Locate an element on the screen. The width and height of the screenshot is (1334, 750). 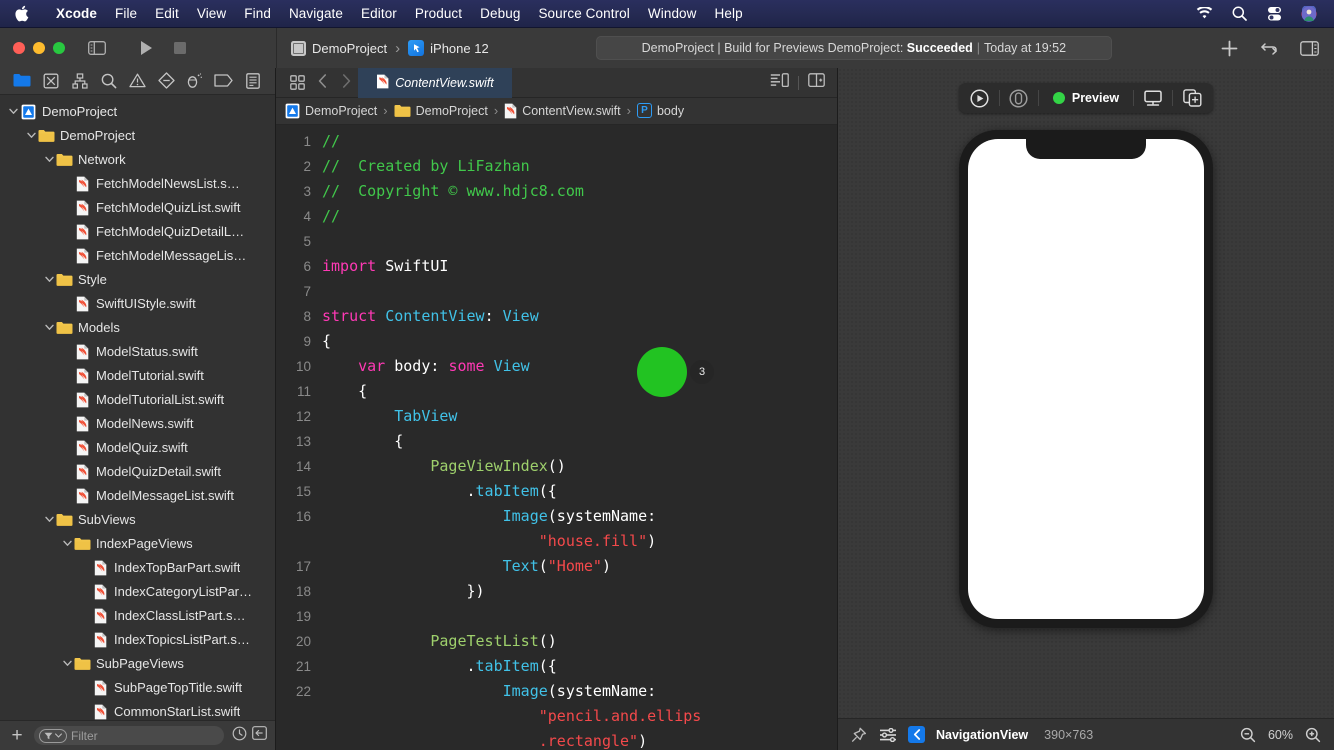
code-line: 17 Text("Home") is located at coordinates (556, 566).